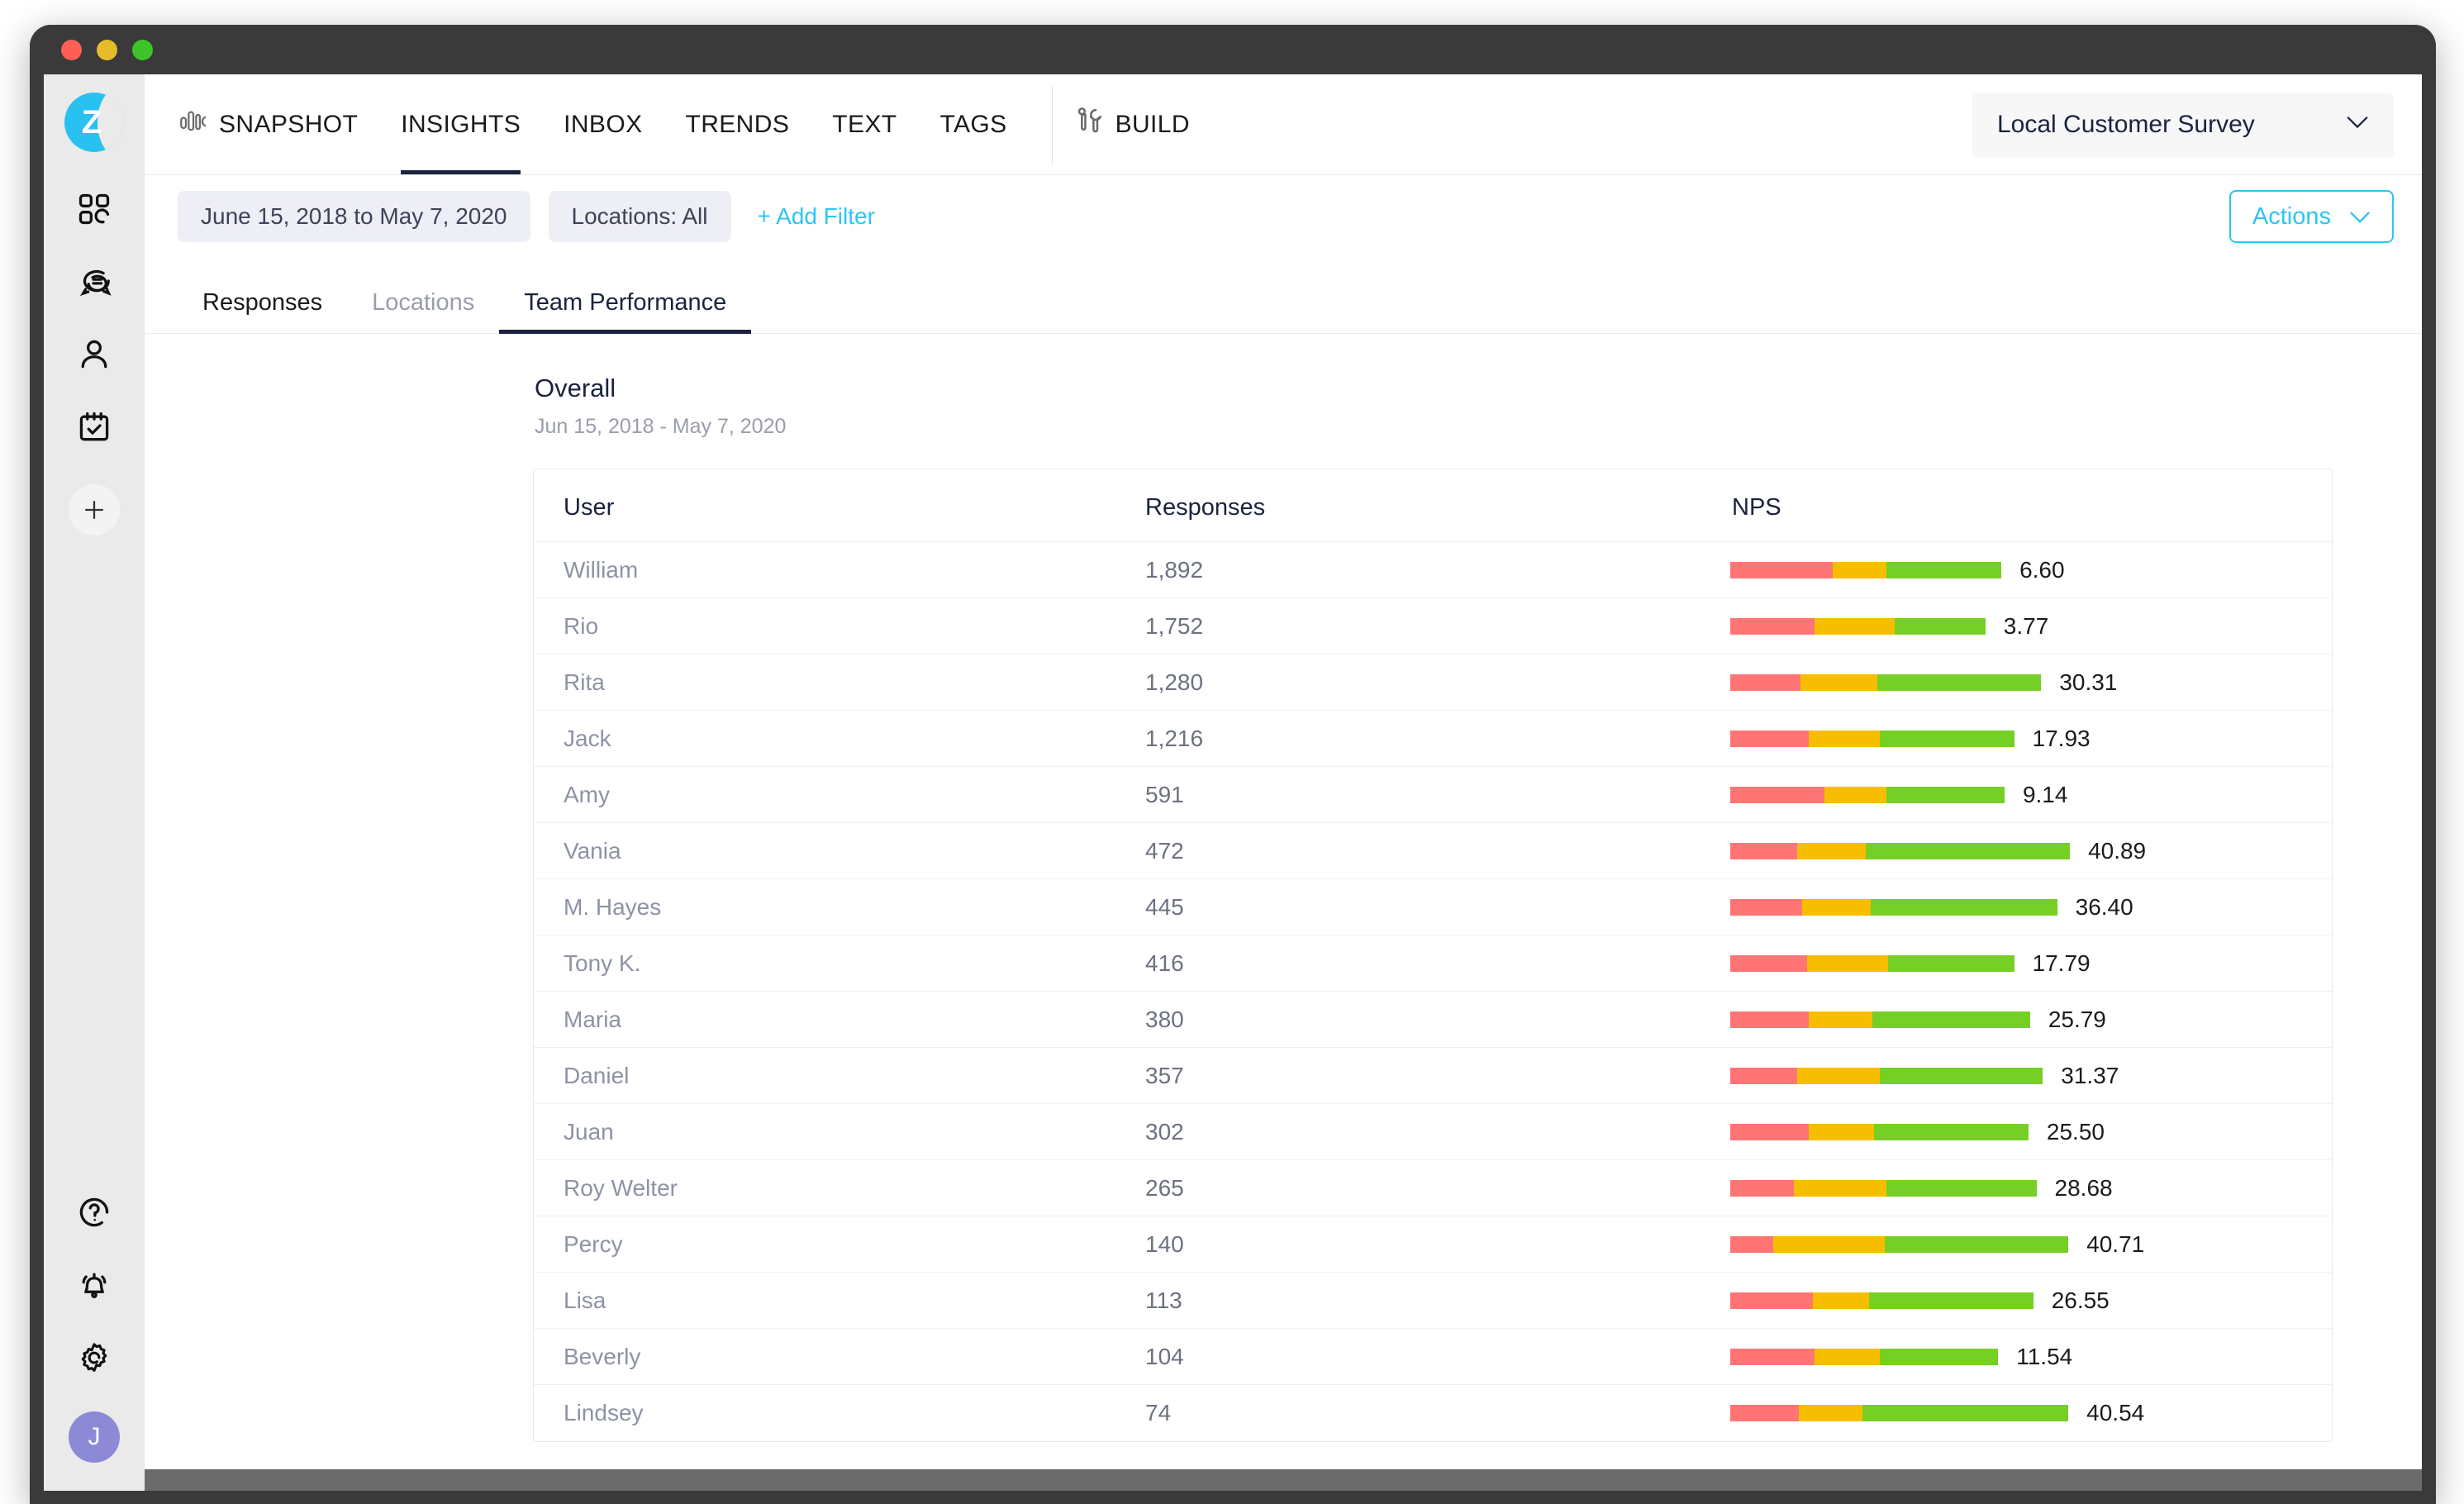  What do you see at coordinates (2090, 1075) in the screenshot?
I see `nps-value: 31.37` at bounding box center [2090, 1075].